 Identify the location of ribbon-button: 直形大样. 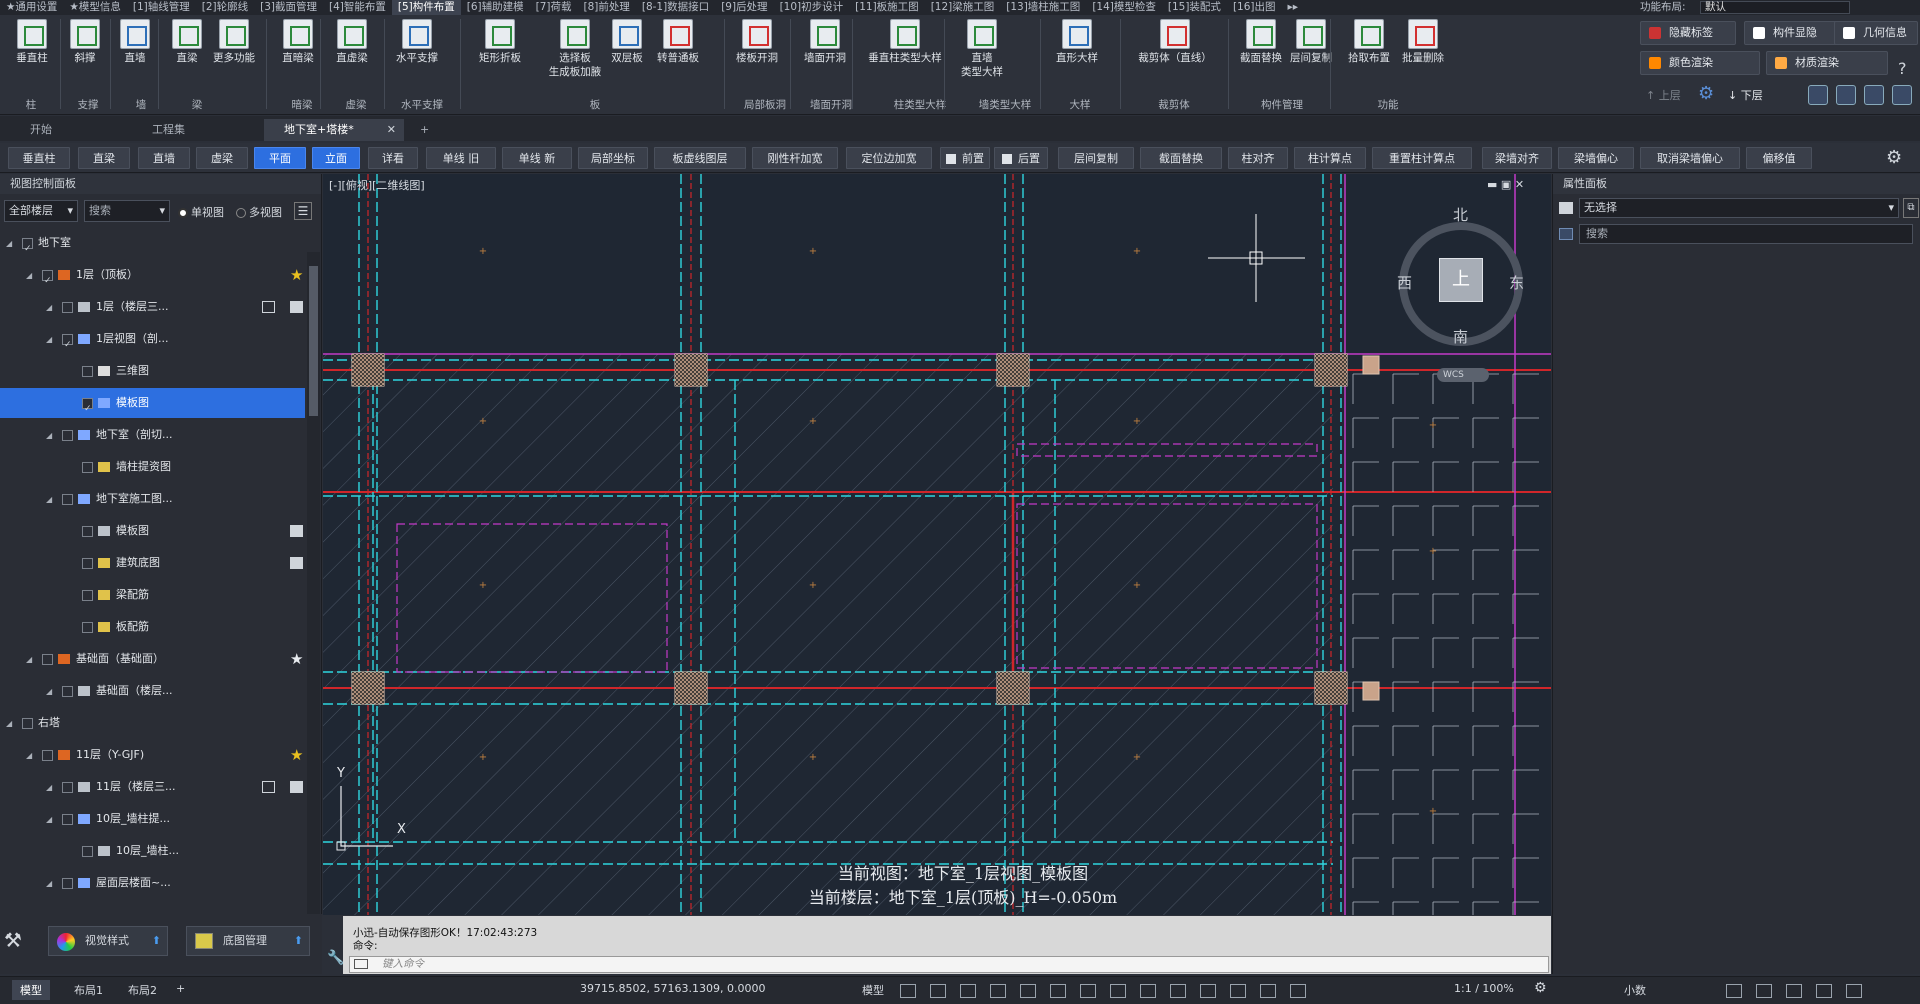
(1077, 42).